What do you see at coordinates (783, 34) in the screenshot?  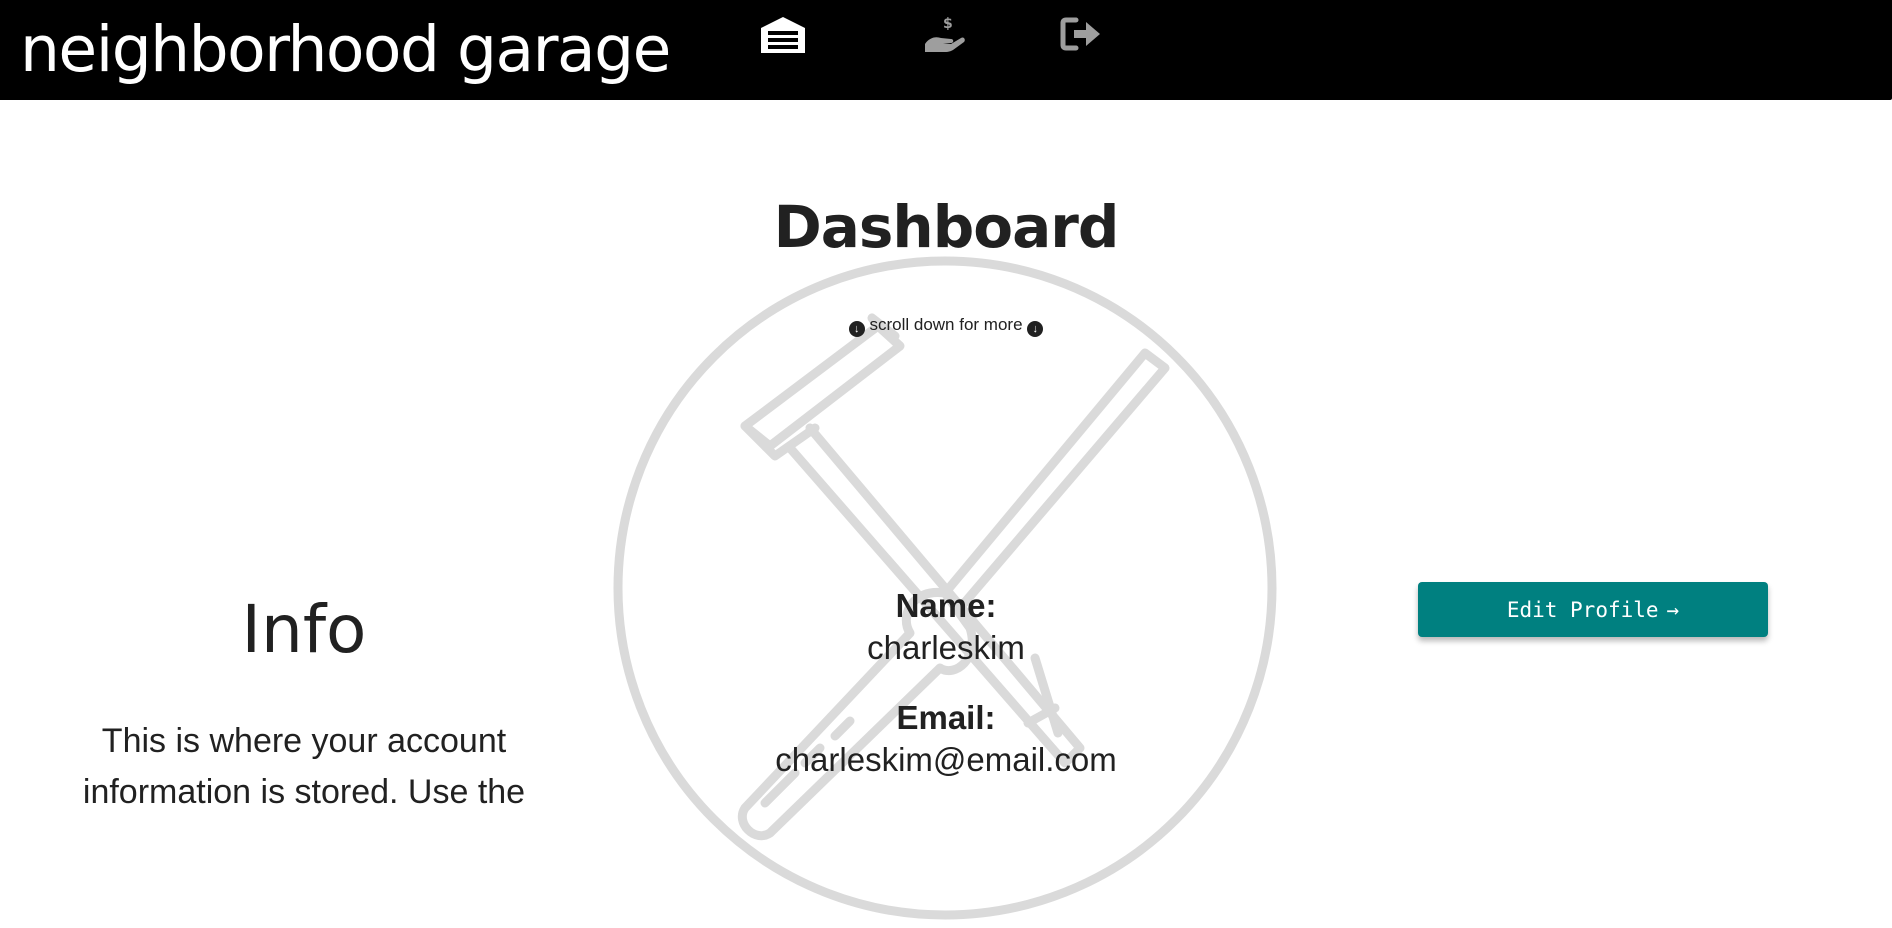 I see `garage-icon` at bounding box center [783, 34].